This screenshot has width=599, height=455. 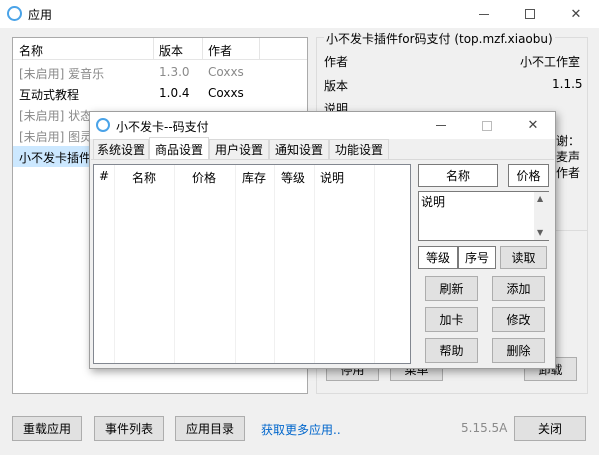 What do you see at coordinates (518, 350) in the screenshot?
I see `delete-button: 删除` at bounding box center [518, 350].